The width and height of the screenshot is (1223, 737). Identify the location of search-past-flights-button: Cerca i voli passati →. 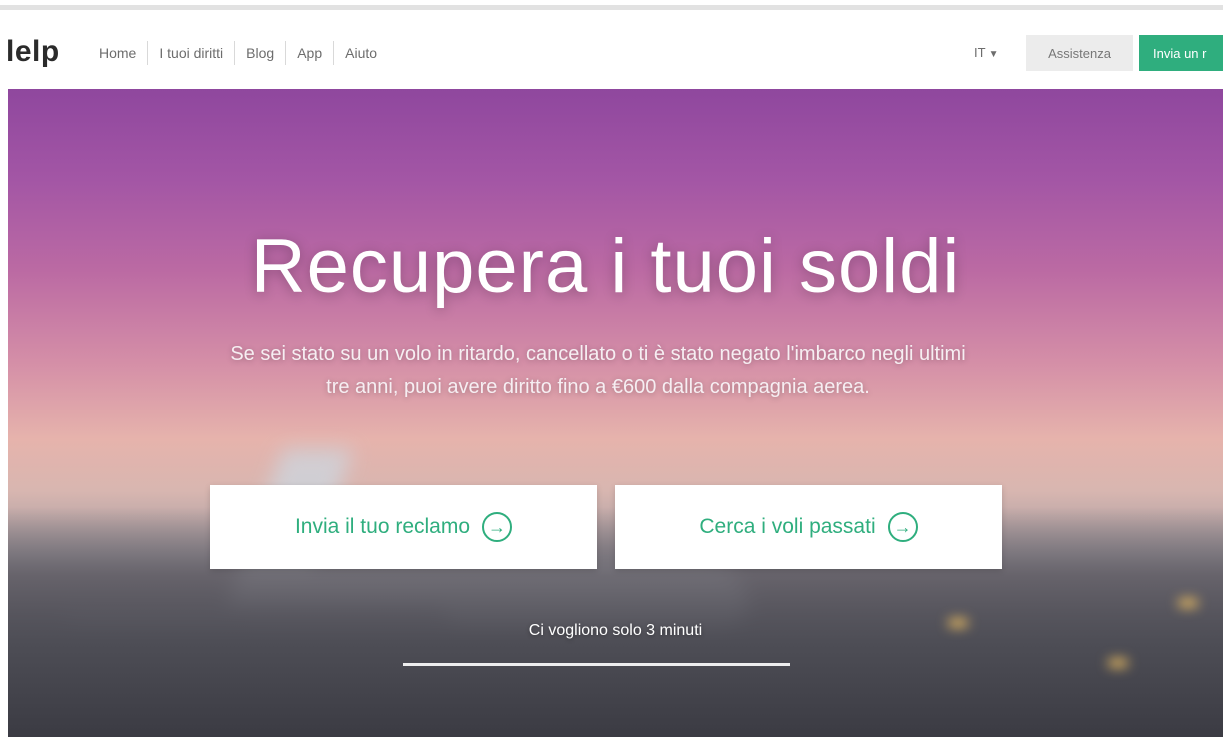
(808, 527).